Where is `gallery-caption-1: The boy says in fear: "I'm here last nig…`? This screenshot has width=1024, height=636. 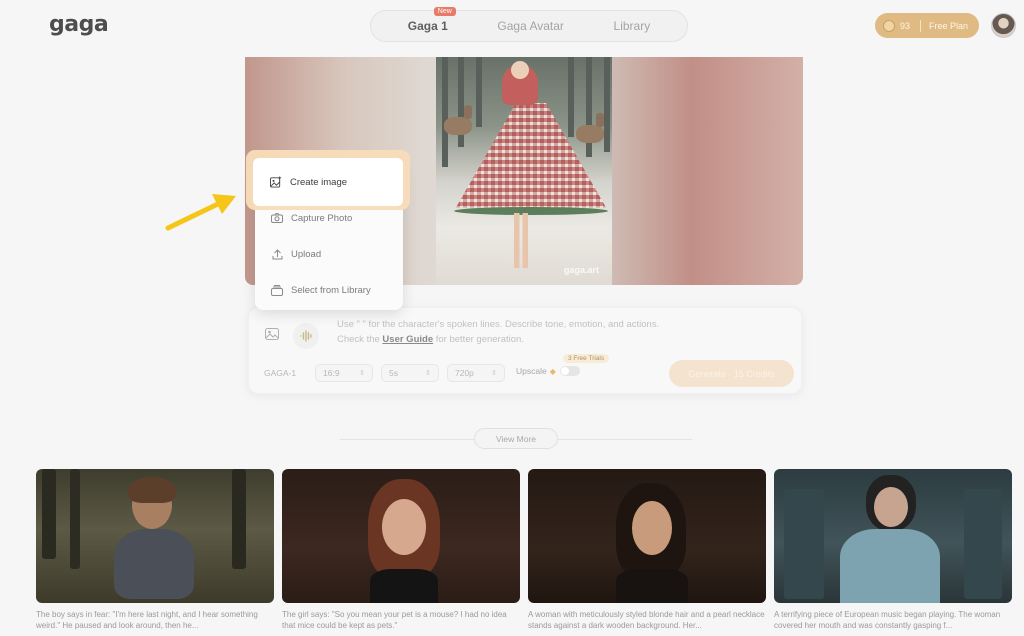
gallery-caption-1: The boy says in fear: "I'm here last nig… is located at coordinates (147, 620).